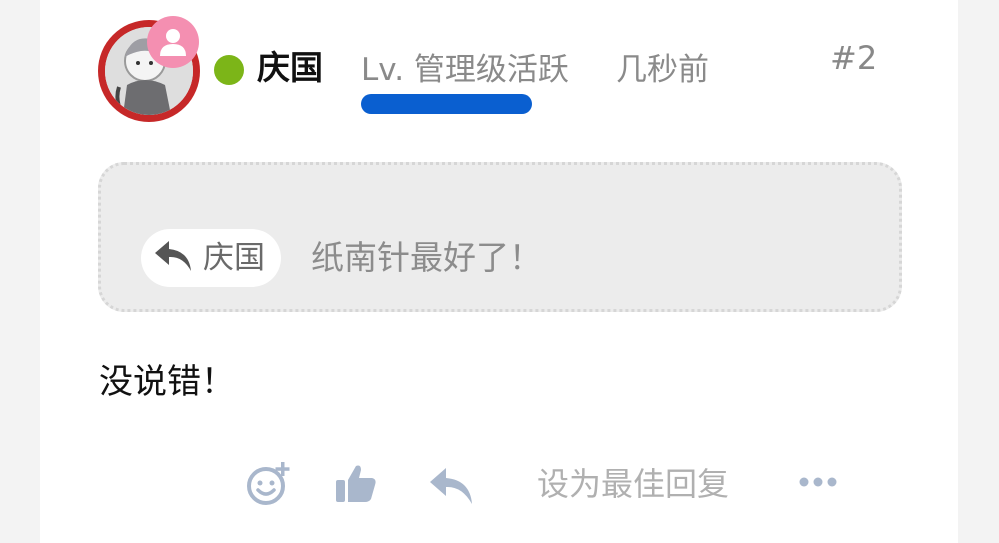 The width and height of the screenshot is (999, 543). What do you see at coordinates (854, 58) in the screenshot?
I see `floor-number: #2` at bounding box center [854, 58].